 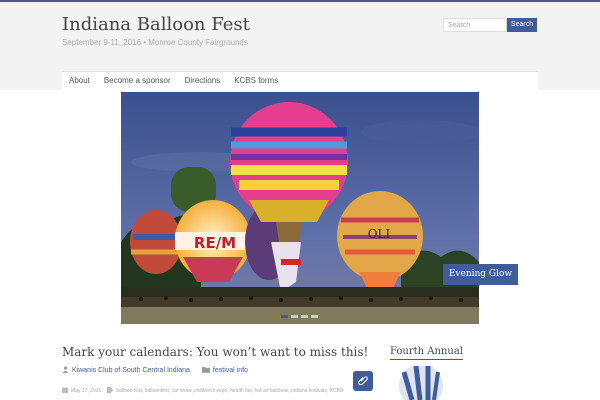 What do you see at coordinates (215, 243) in the screenshot?
I see `balloon-remax-text: RE/M` at bounding box center [215, 243].